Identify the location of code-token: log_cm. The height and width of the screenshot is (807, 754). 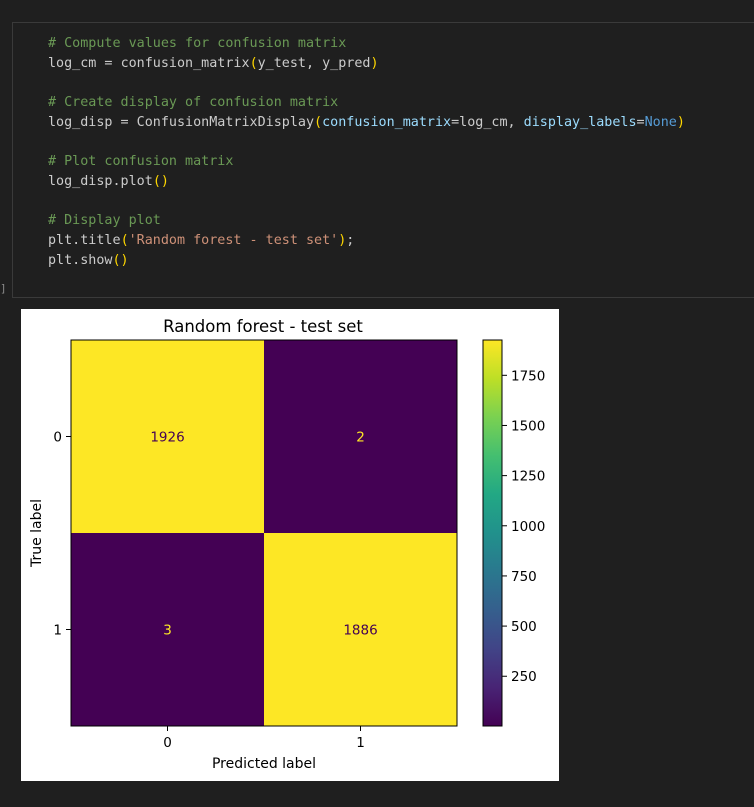
(72, 63).